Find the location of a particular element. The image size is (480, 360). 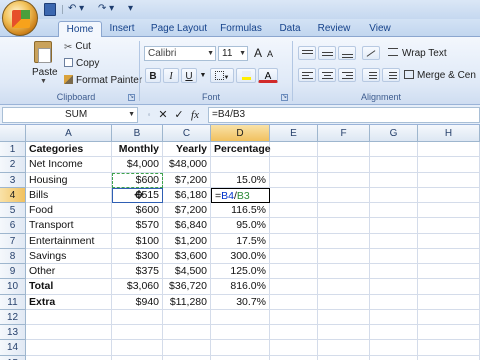

cell-a14 is located at coordinates (69, 348).